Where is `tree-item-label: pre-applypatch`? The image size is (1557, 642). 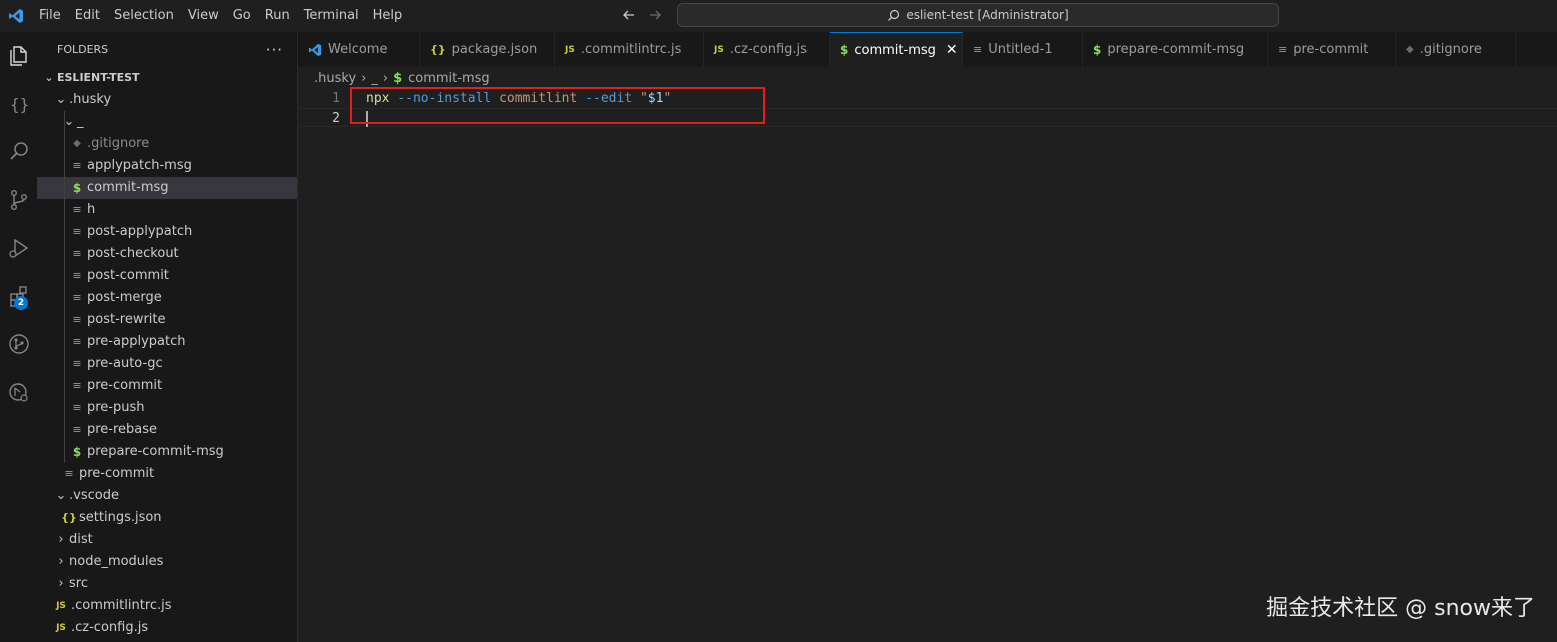
tree-item-label: pre-applypatch is located at coordinates (136, 341).